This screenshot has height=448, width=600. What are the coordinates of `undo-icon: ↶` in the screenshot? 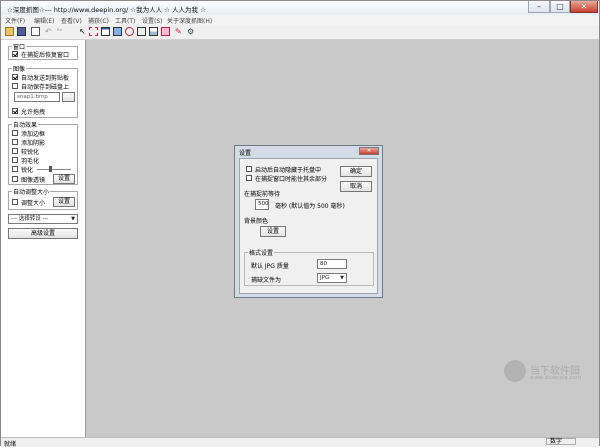 It's located at (49, 31).